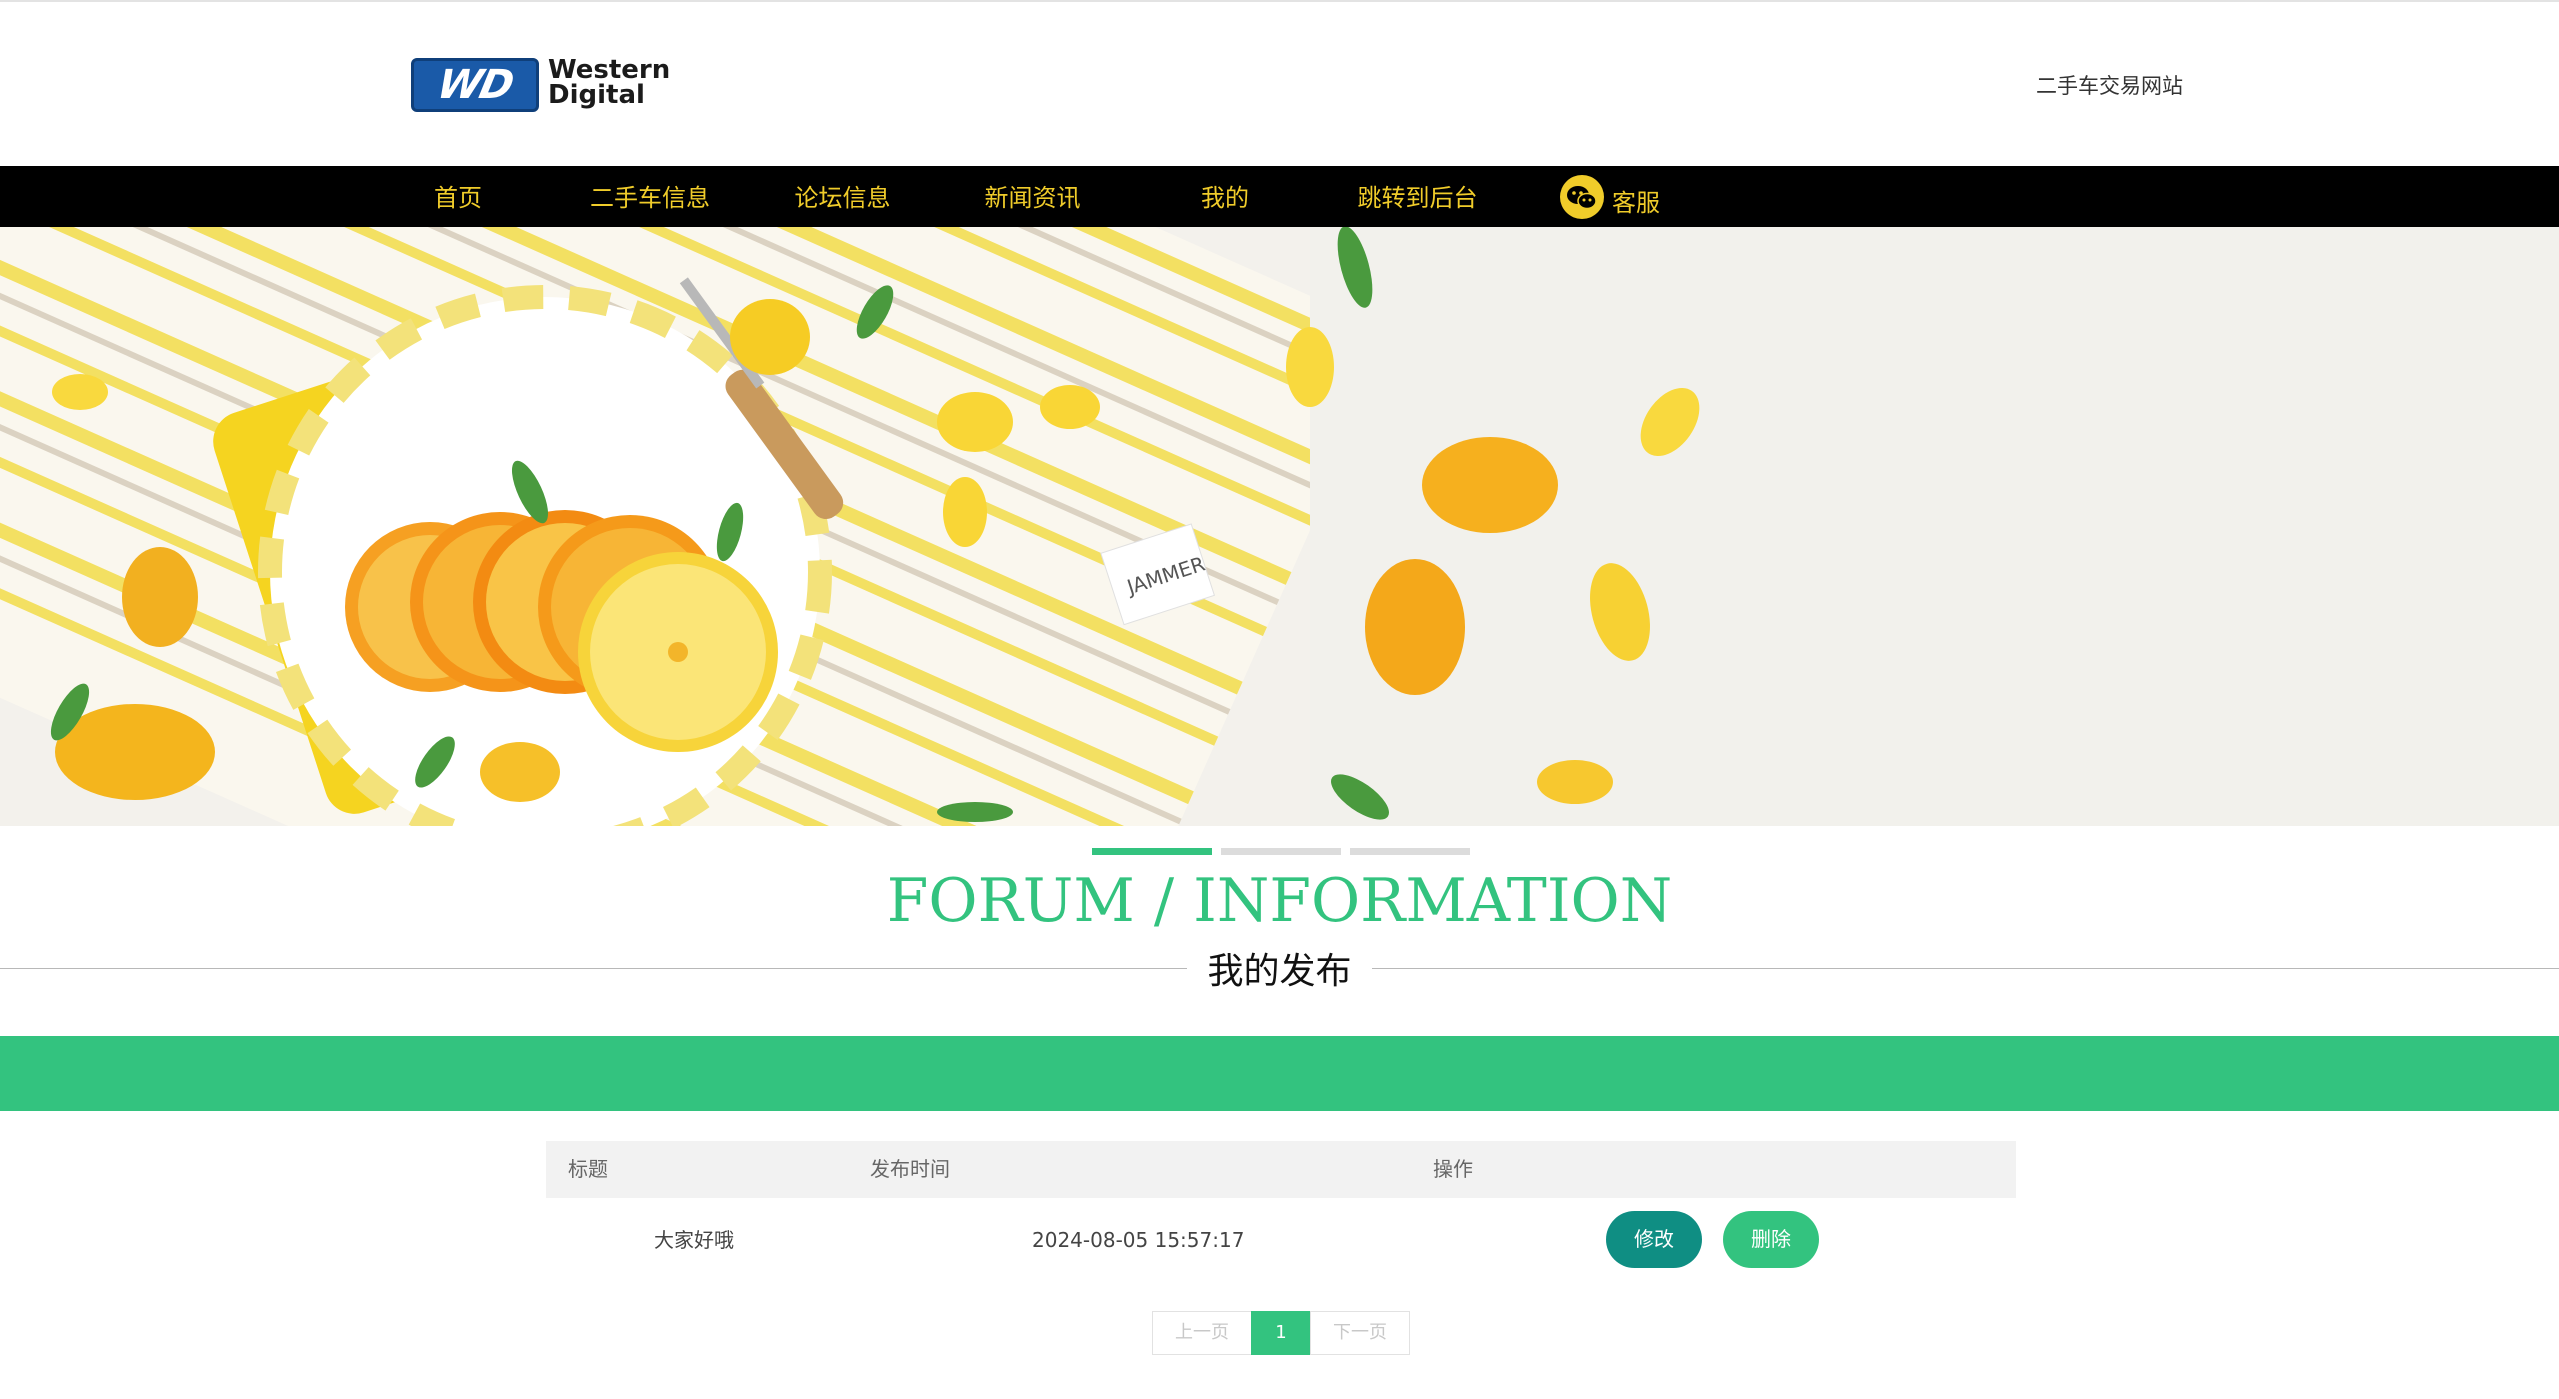 Image resolution: width=2559 pixels, height=1399 pixels. I want to click on next-page-button: 下一页, so click(1360, 1333).